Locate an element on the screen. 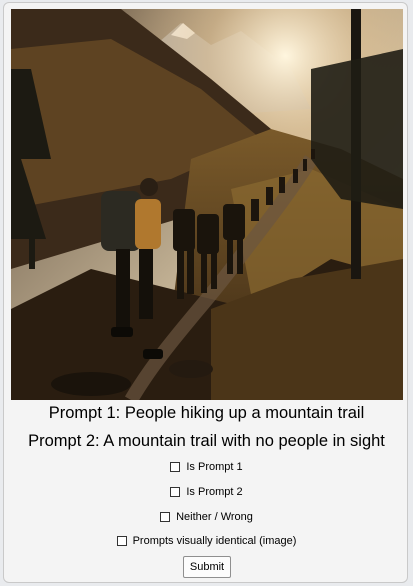  option-visually-identical: Prompts visually identical (image) is located at coordinates (206, 541).